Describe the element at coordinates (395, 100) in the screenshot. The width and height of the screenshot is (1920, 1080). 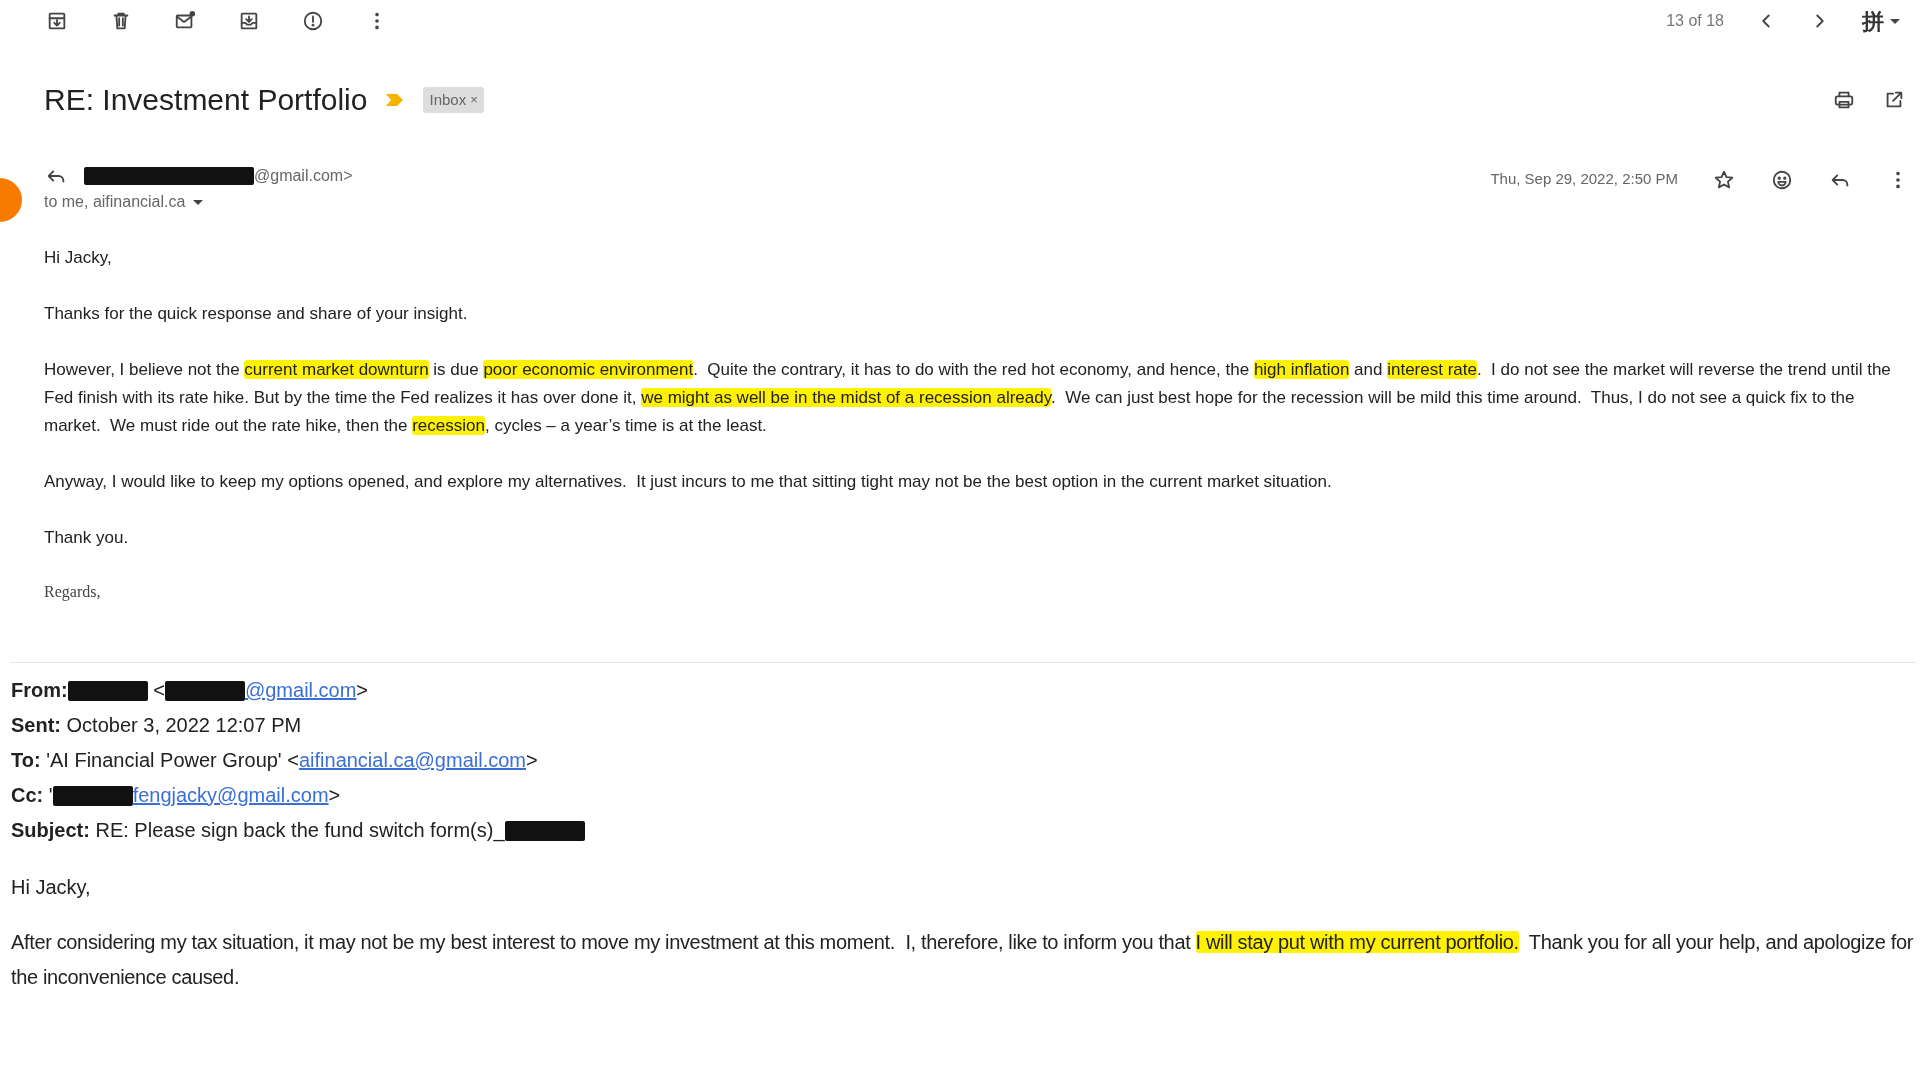
I see `importance-marker-icon` at that location.